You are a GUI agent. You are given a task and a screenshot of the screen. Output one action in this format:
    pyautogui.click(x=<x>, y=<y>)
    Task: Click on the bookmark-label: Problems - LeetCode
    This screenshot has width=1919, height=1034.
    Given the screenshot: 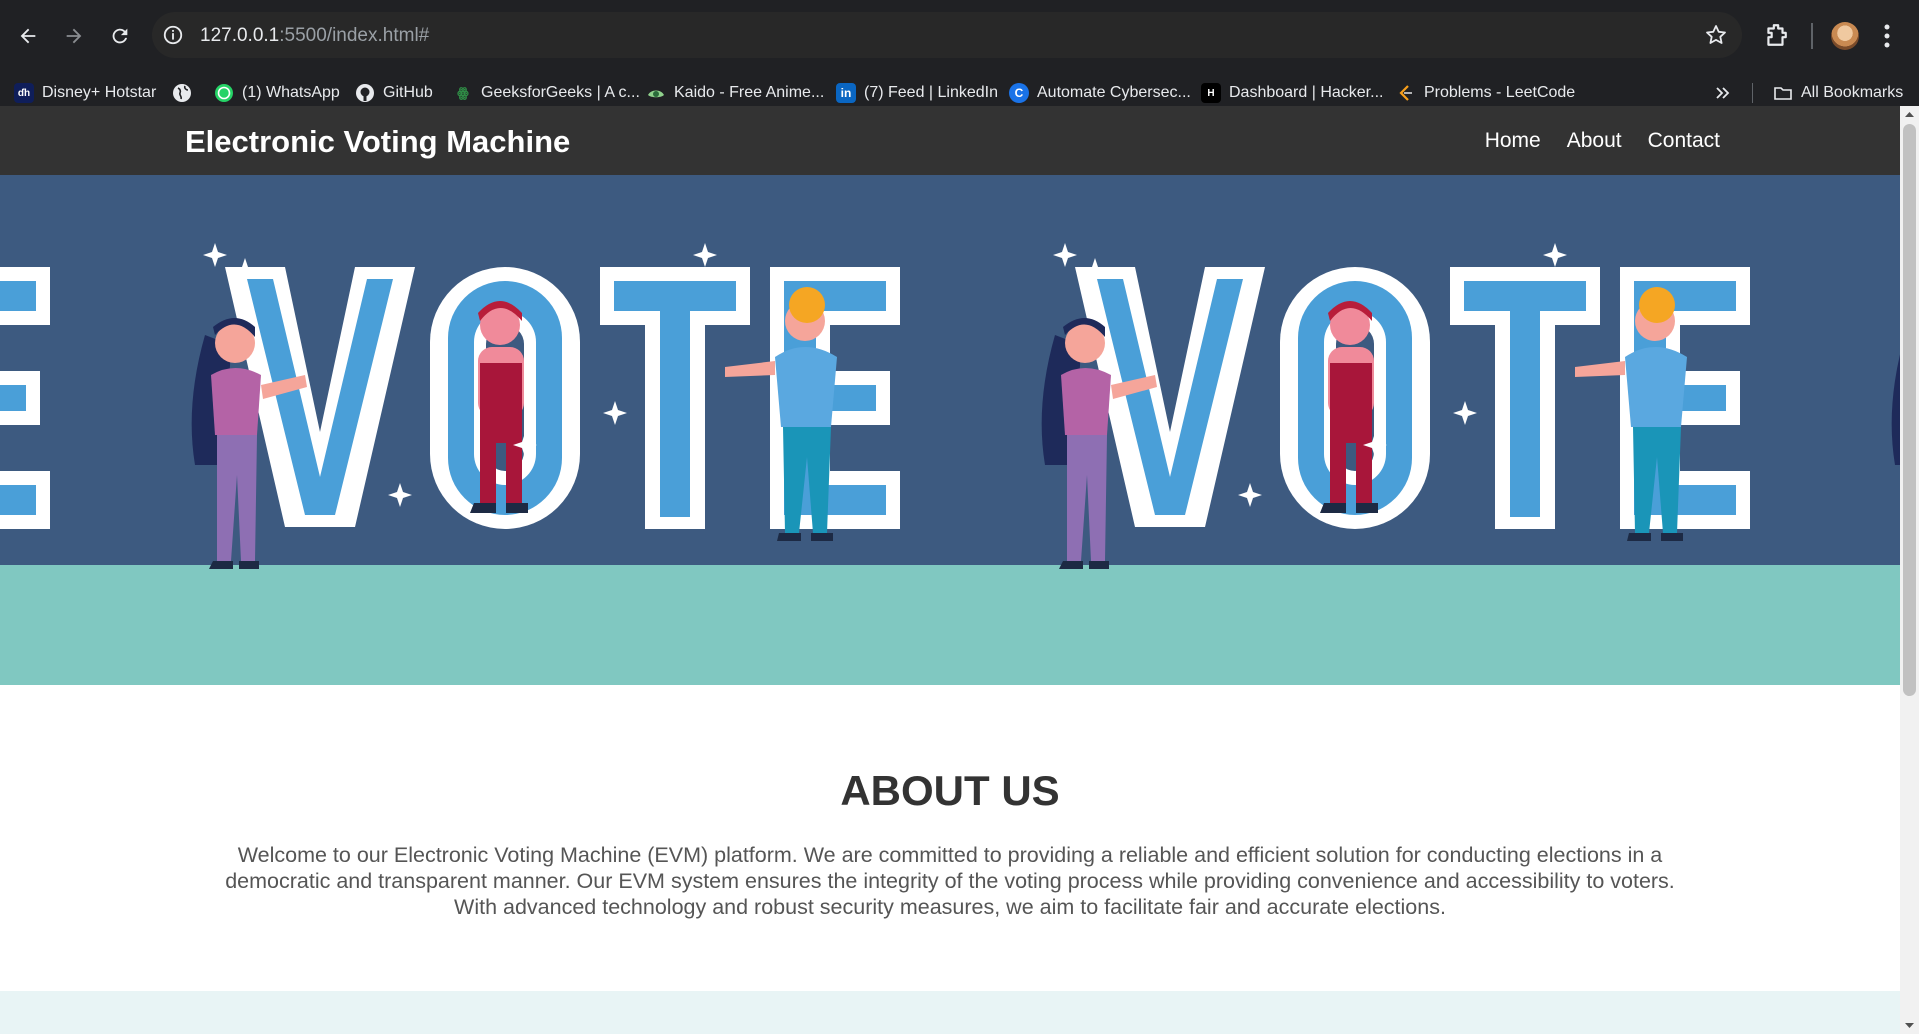 What is the action you would take?
    pyautogui.click(x=1500, y=92)
    